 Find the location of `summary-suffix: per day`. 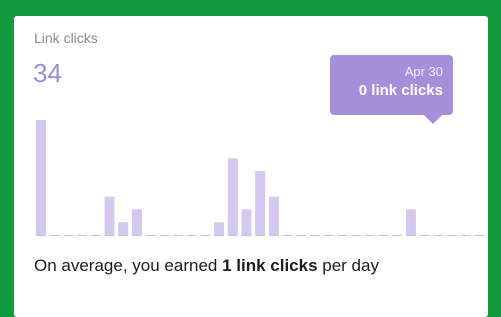

summary-suffix: per day is located at coordinates (348, 265).